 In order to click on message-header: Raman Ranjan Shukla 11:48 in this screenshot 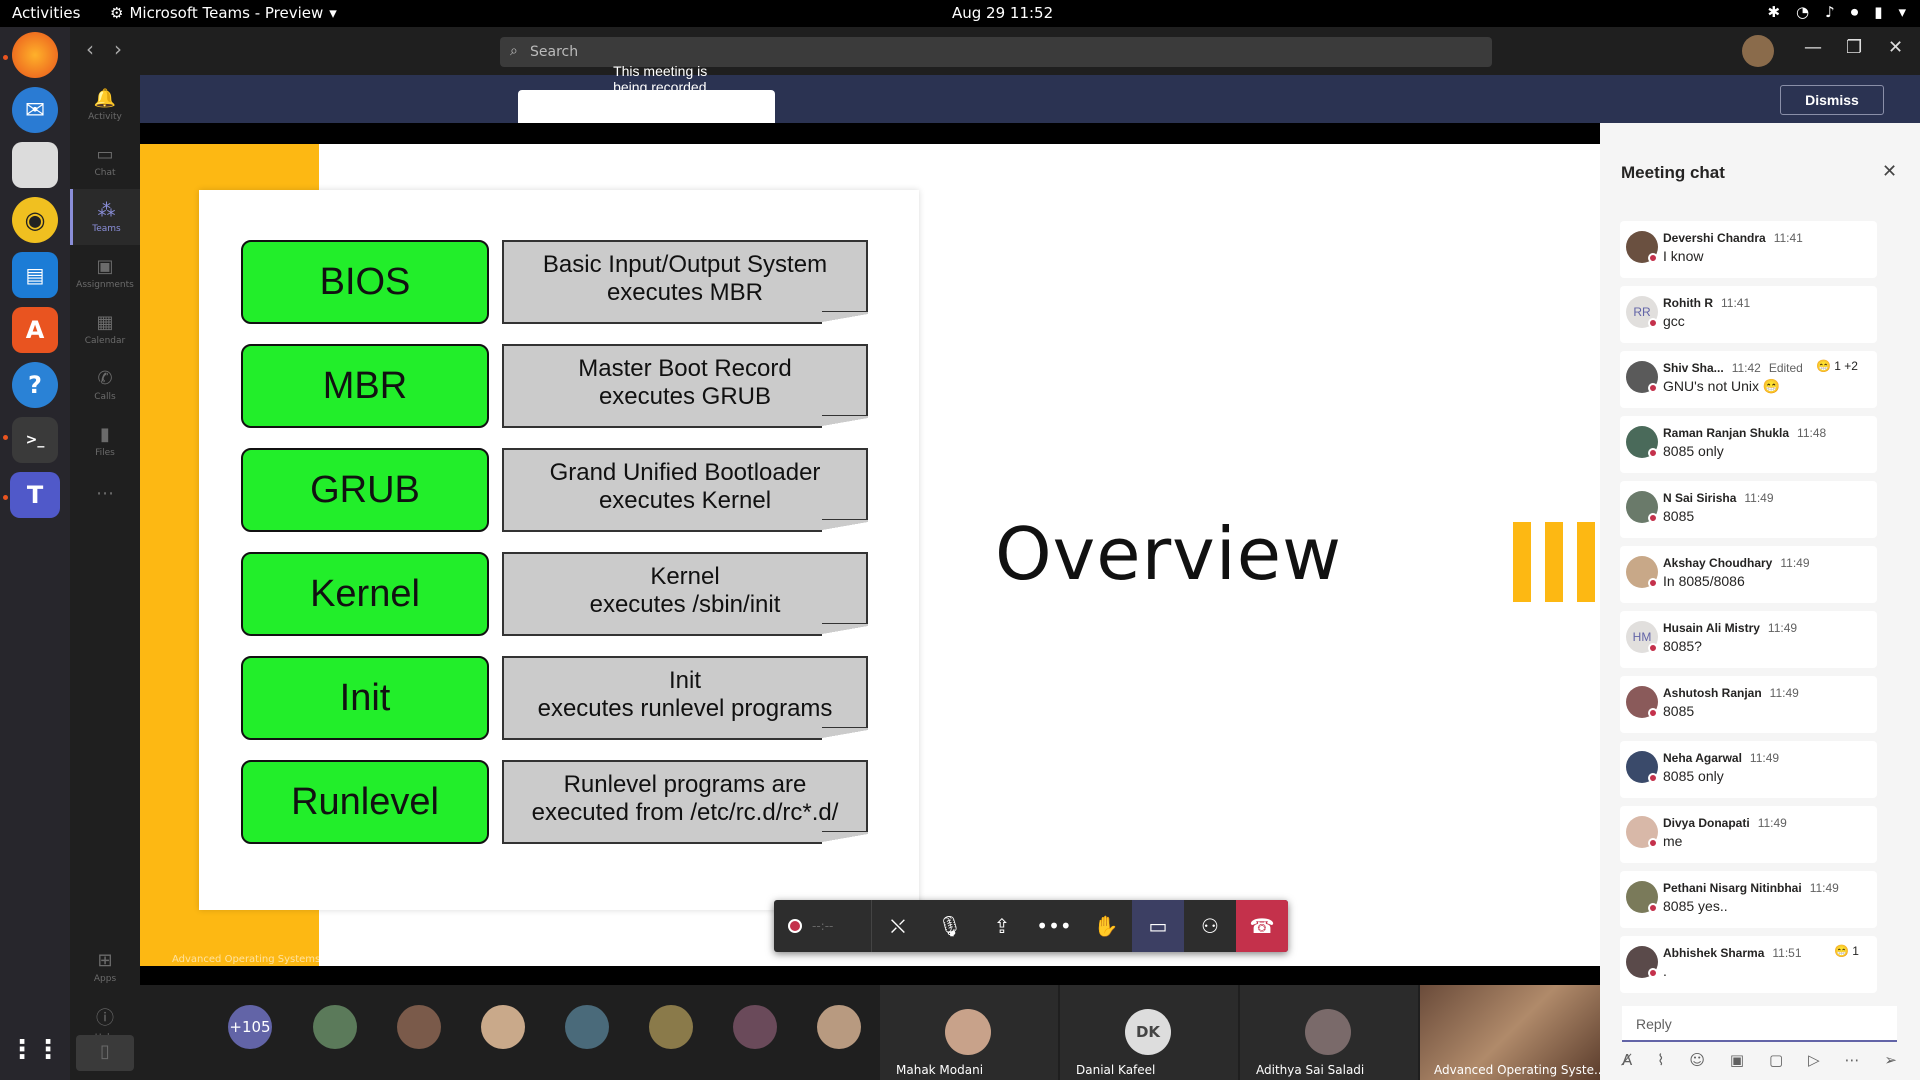, I will do `click(1744, 433)`.